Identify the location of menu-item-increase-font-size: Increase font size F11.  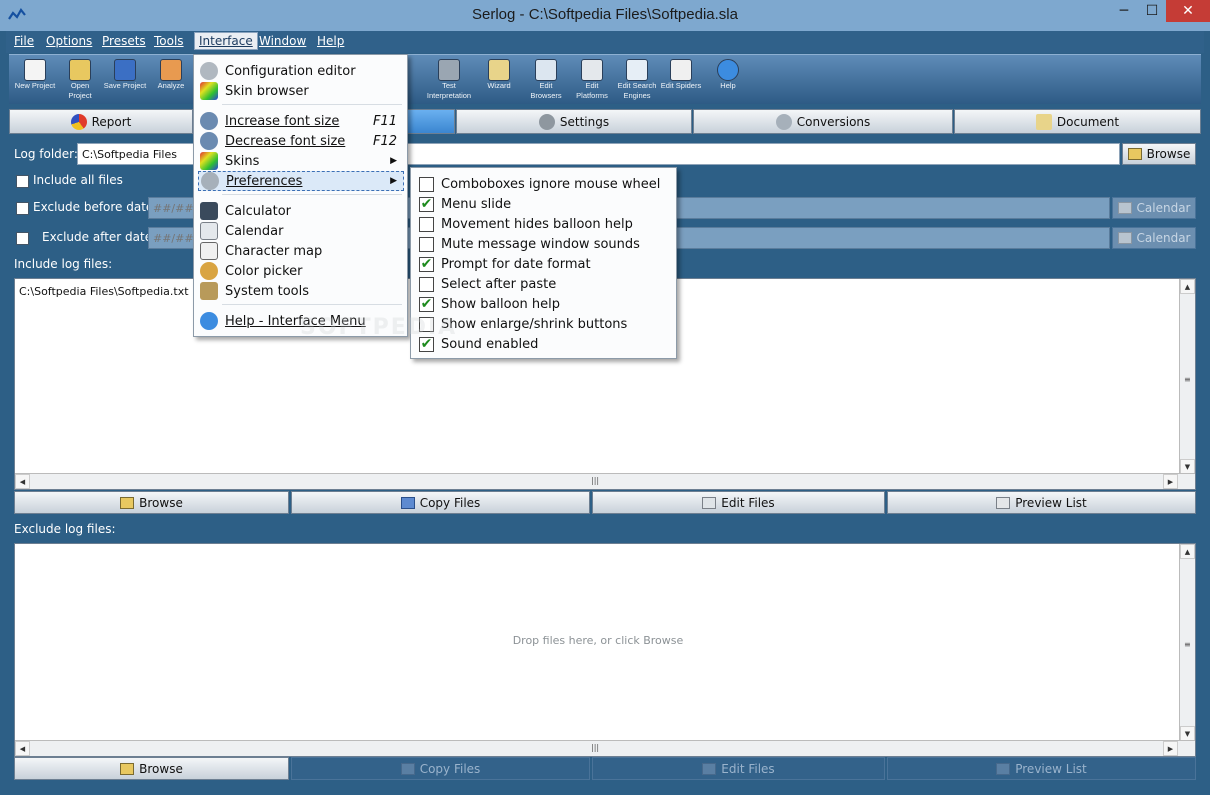
(300, 121).